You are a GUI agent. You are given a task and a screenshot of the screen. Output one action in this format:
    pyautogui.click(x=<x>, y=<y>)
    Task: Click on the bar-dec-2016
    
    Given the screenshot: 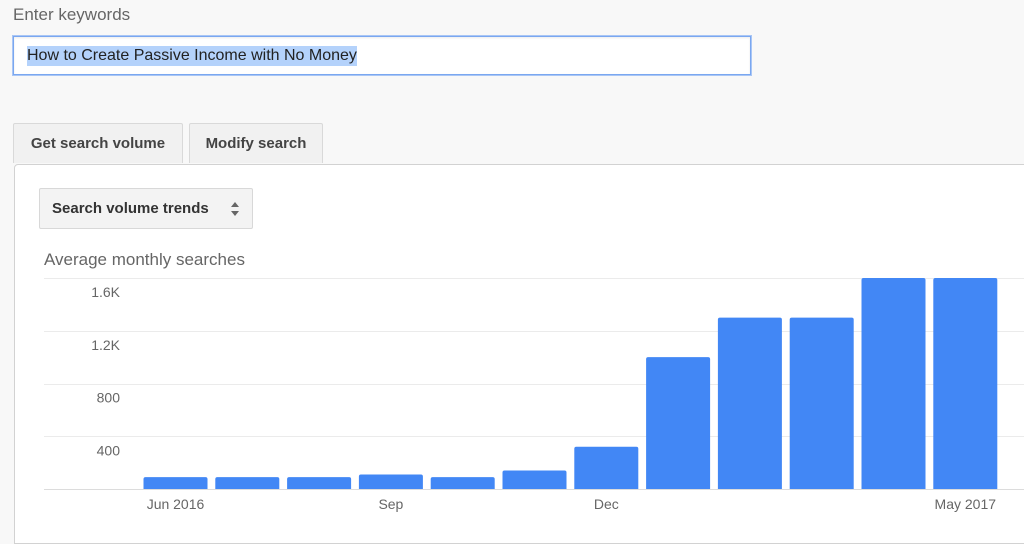 What is the action you would take?
    pyautogui.click(x=606, y=467)
    